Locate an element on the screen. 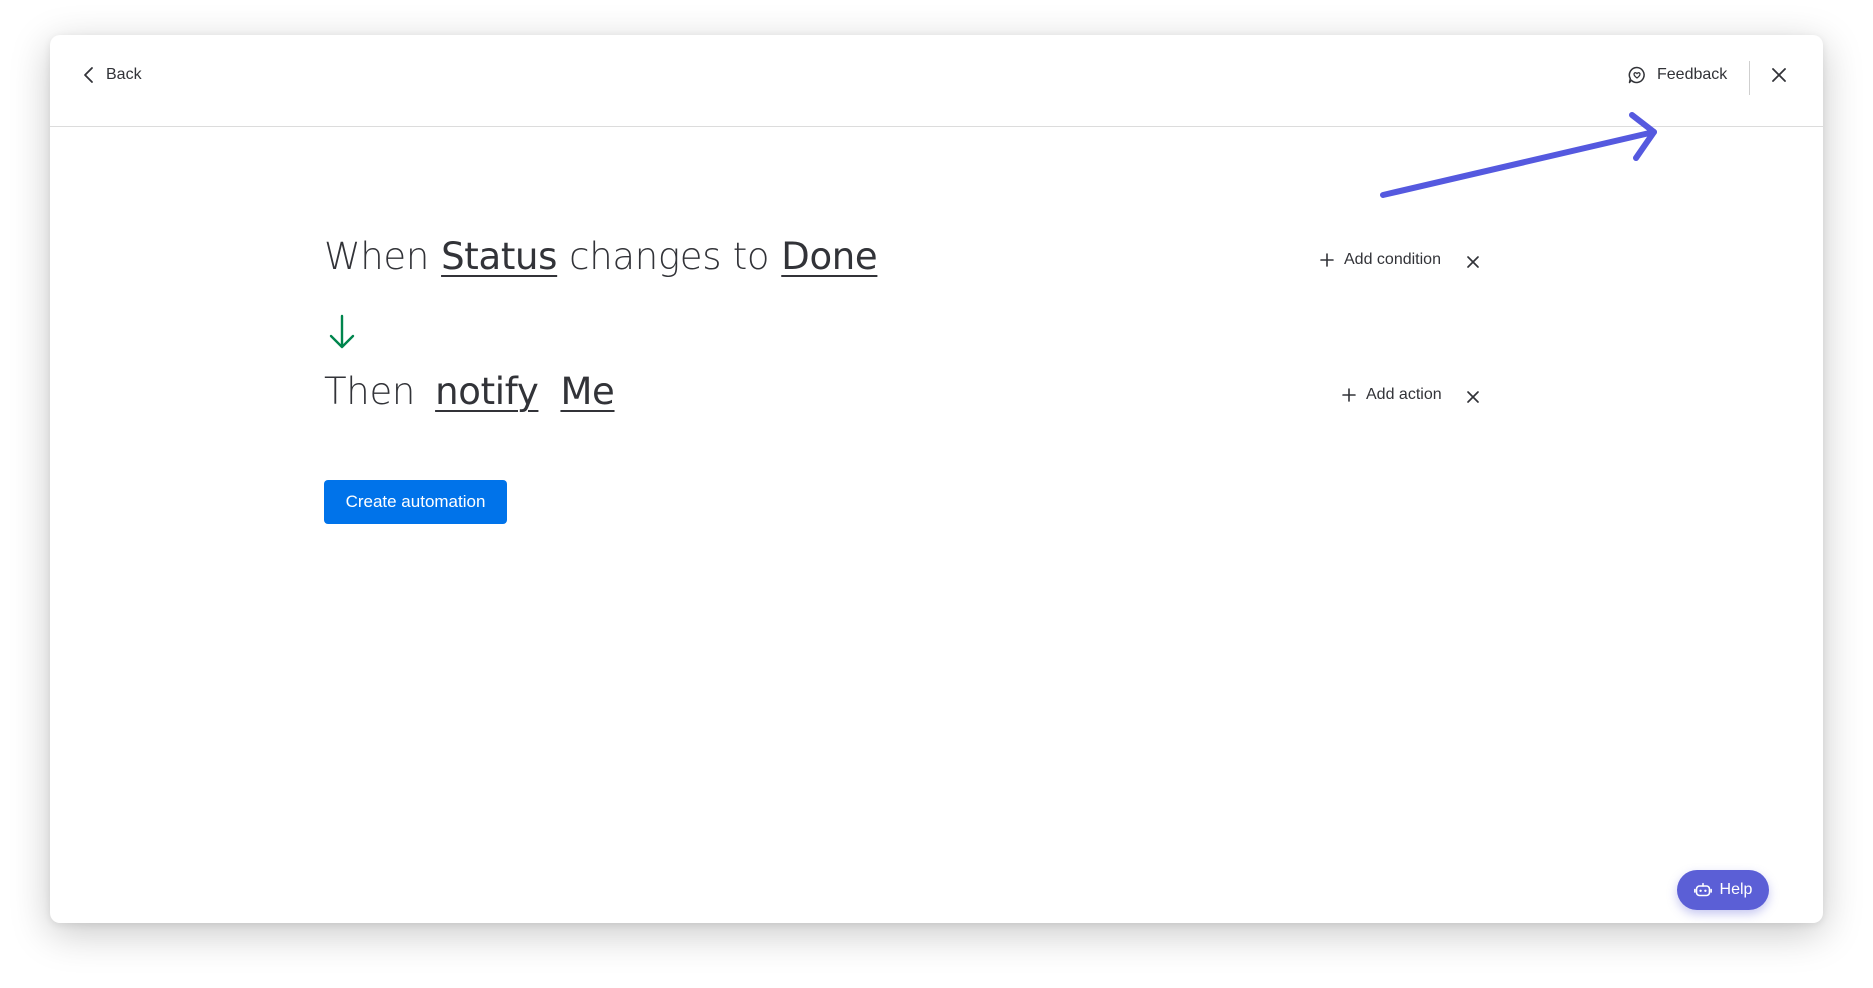 Image resolution: width=1873 pixels, height=988 pixels. header-divider is located at coordinates (1749, 78).